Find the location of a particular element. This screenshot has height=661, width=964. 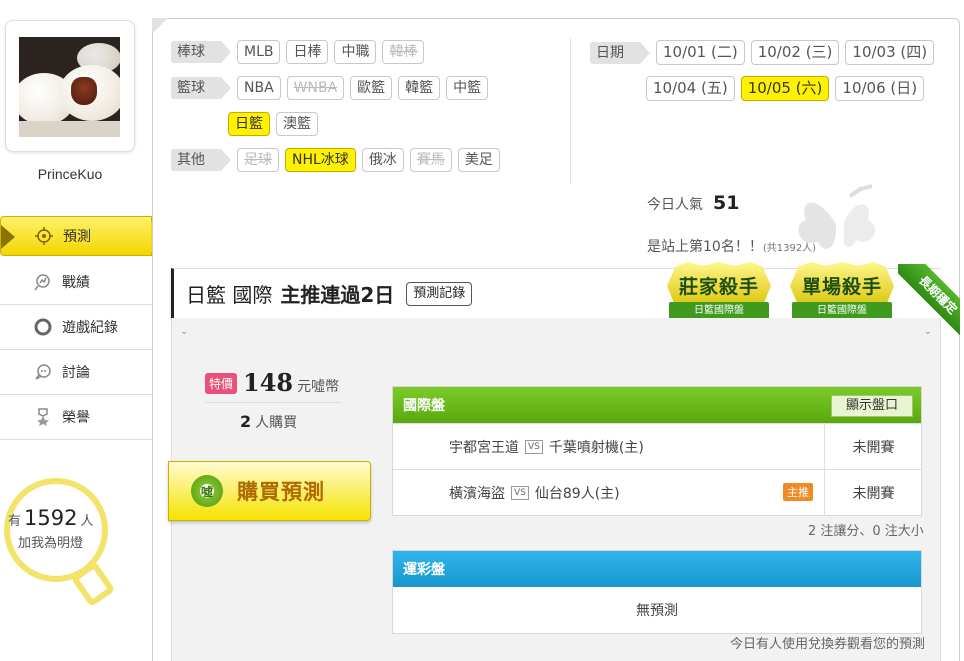

buy-label: 購買預測 is located at coordinates (281, 492).